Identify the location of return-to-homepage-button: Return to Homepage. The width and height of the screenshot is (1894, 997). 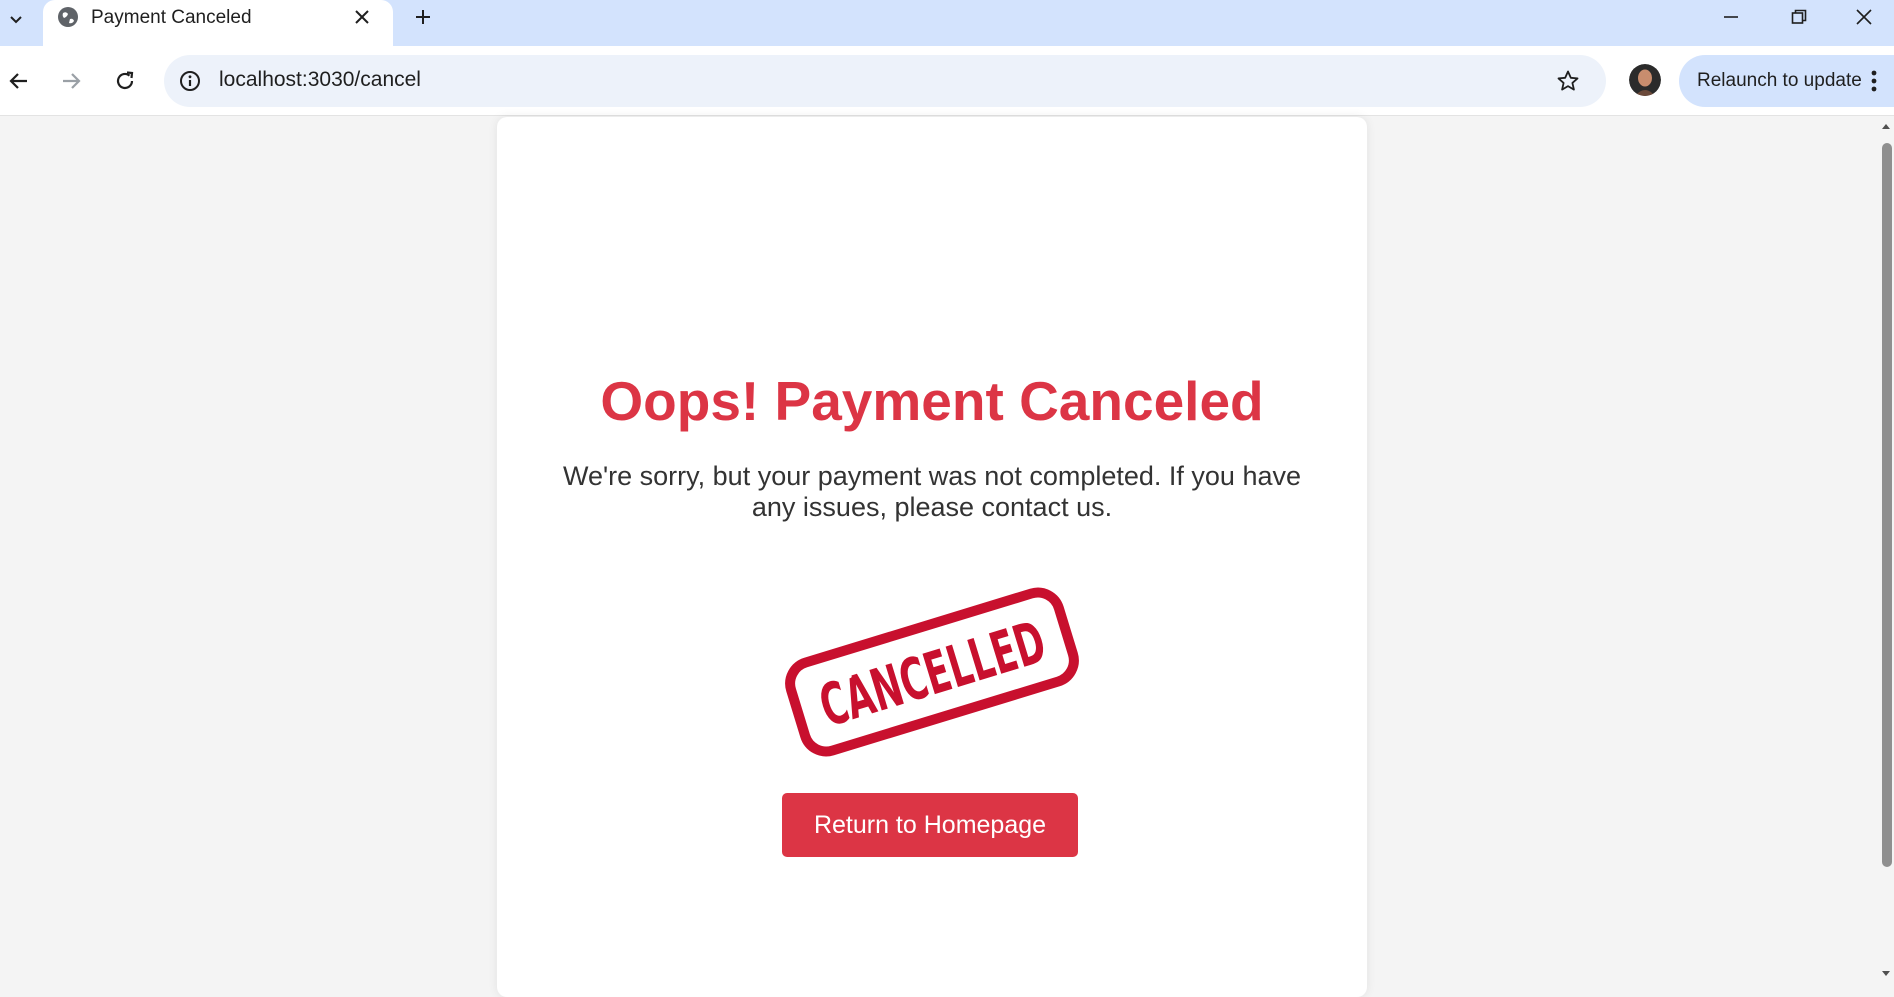
(930, 825).